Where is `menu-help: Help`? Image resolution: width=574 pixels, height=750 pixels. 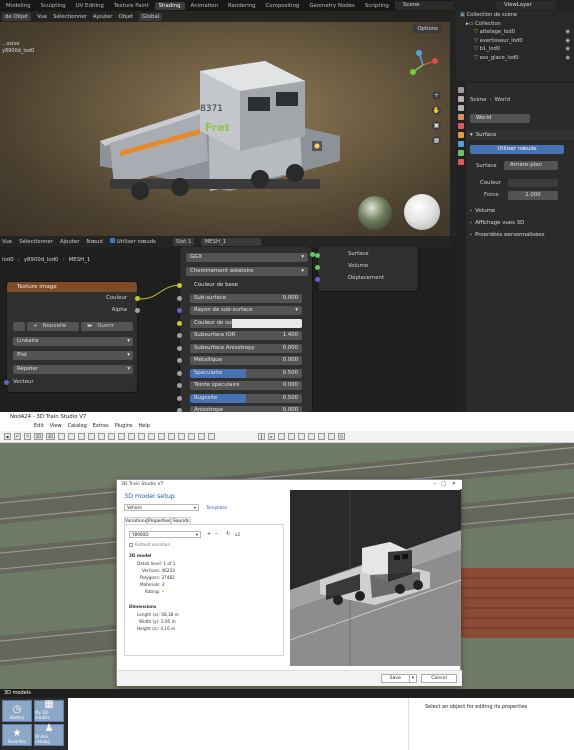
menu-help: Help is located at coordinates (144, 426).